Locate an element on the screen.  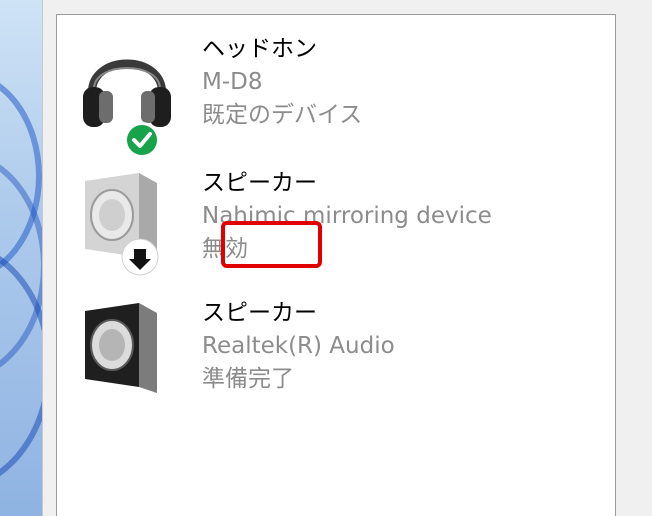
desktop-wallpaper is located at coordinates (21, 258).